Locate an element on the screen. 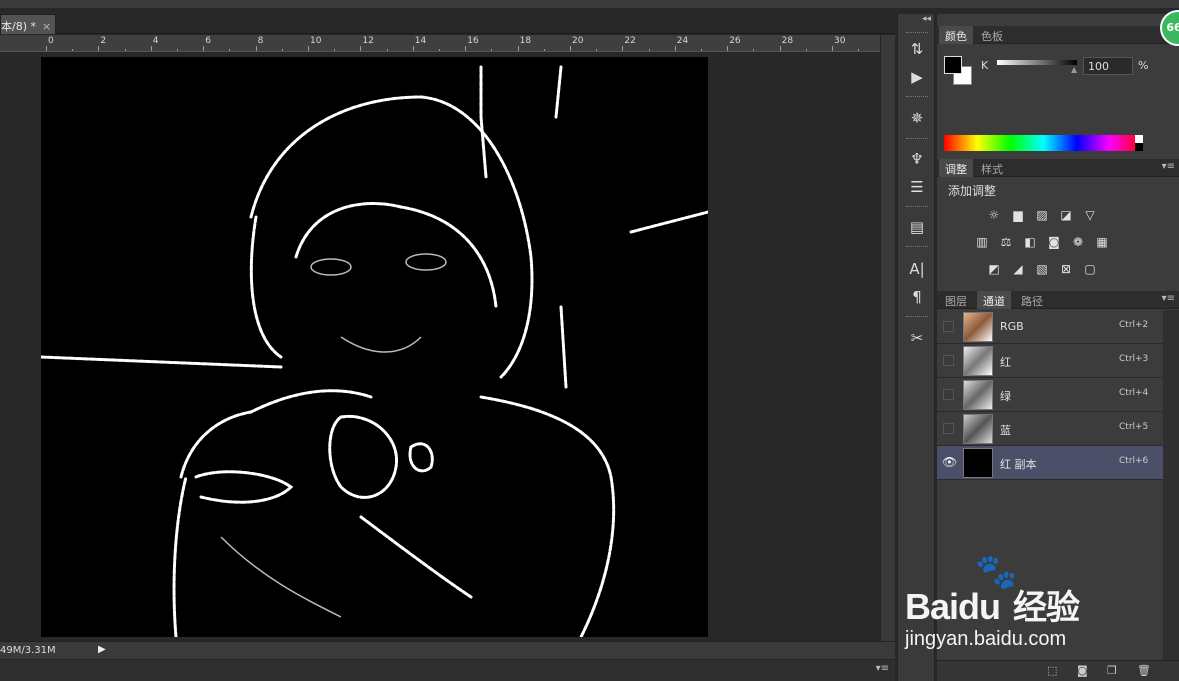  channel-row: RGB Ctrl+2 is located at coordinates (1050, 327).